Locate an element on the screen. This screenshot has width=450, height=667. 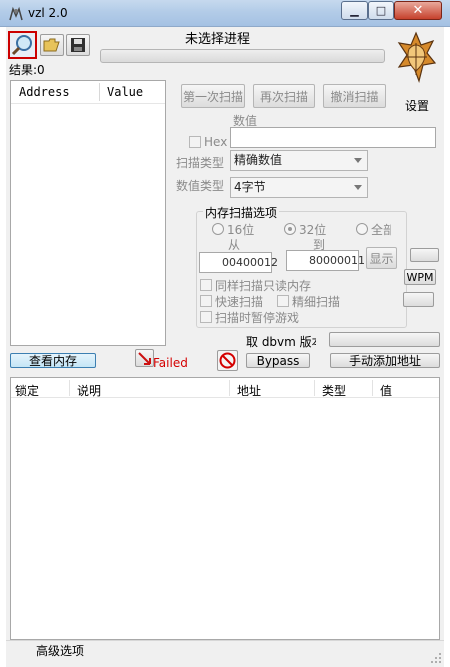
column-address: 地址 is located at coordinates (249, 390).